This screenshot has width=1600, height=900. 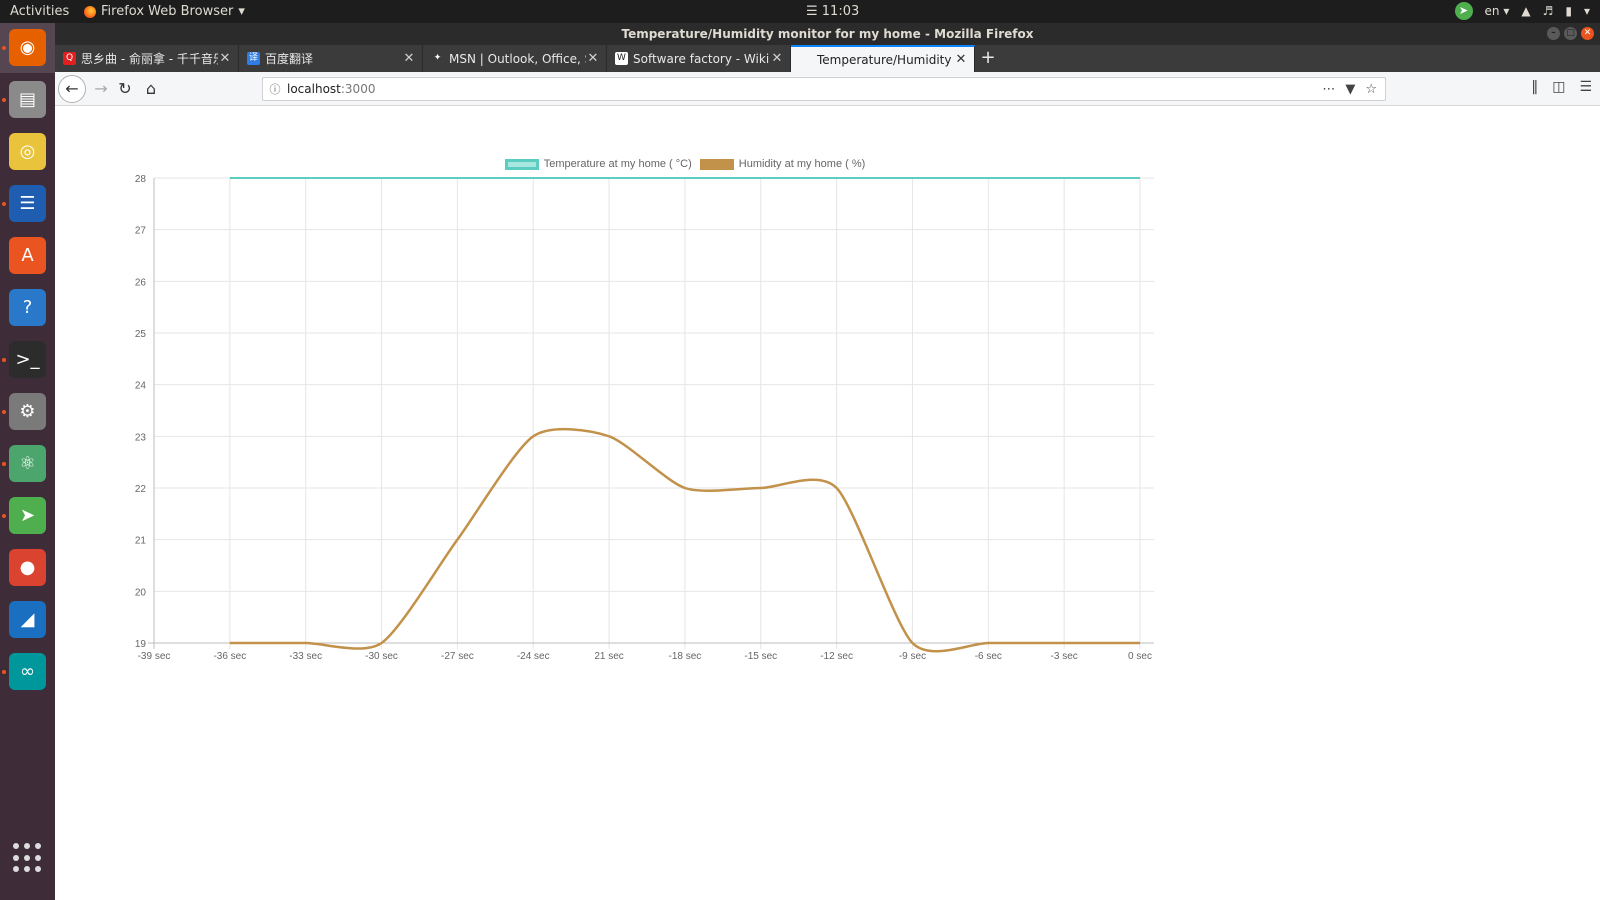 What do you see at coordinates (141, 282) in the screenshot?
I see `y-tick-label: 26` at bounding box center [141, 282].